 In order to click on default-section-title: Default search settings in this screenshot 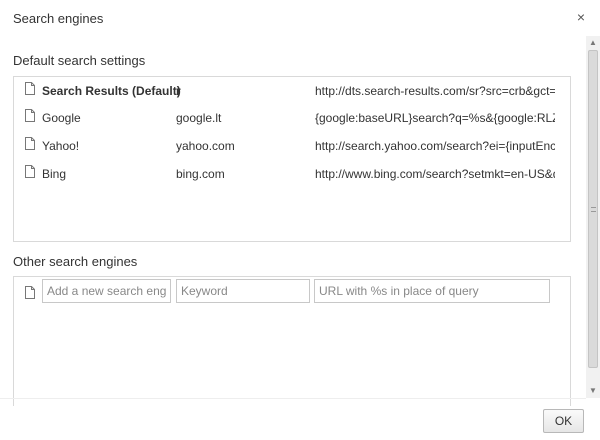, I will do `click(79, 60)`.